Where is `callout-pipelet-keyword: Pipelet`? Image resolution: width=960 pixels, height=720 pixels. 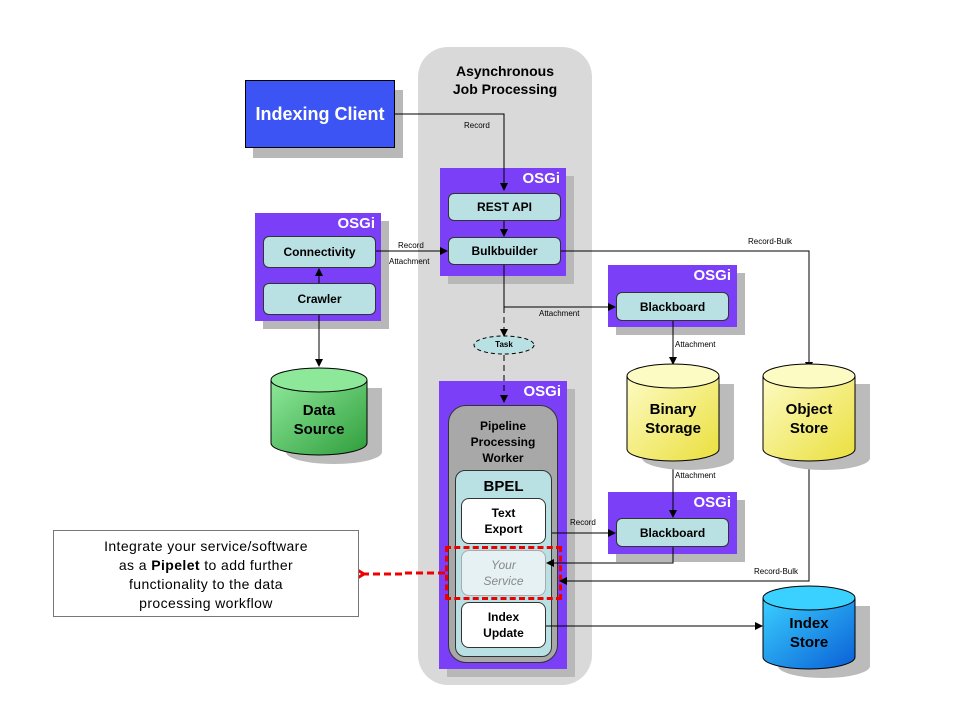
callout-pipelet-keyword: Pipelet is located at coordinates (175, 565).